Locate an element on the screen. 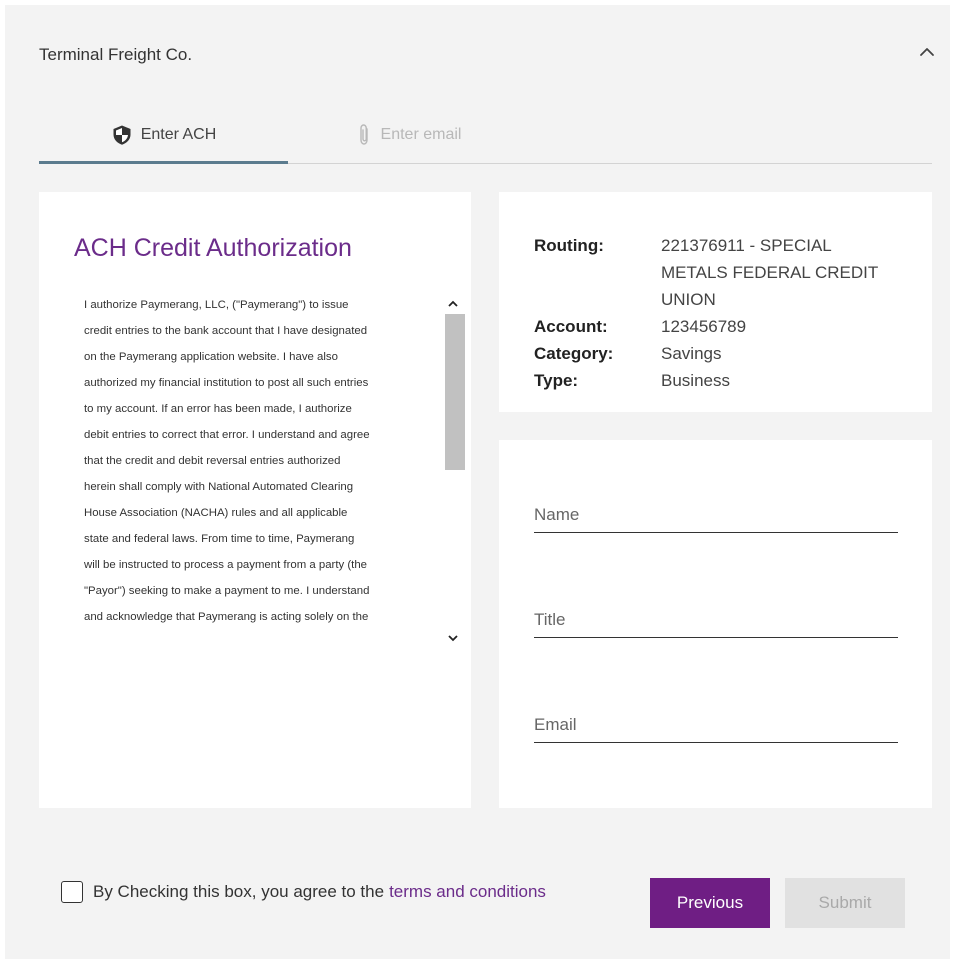  tab-enter-ach-label: Enter ACH is located at coordinates (178, 134).